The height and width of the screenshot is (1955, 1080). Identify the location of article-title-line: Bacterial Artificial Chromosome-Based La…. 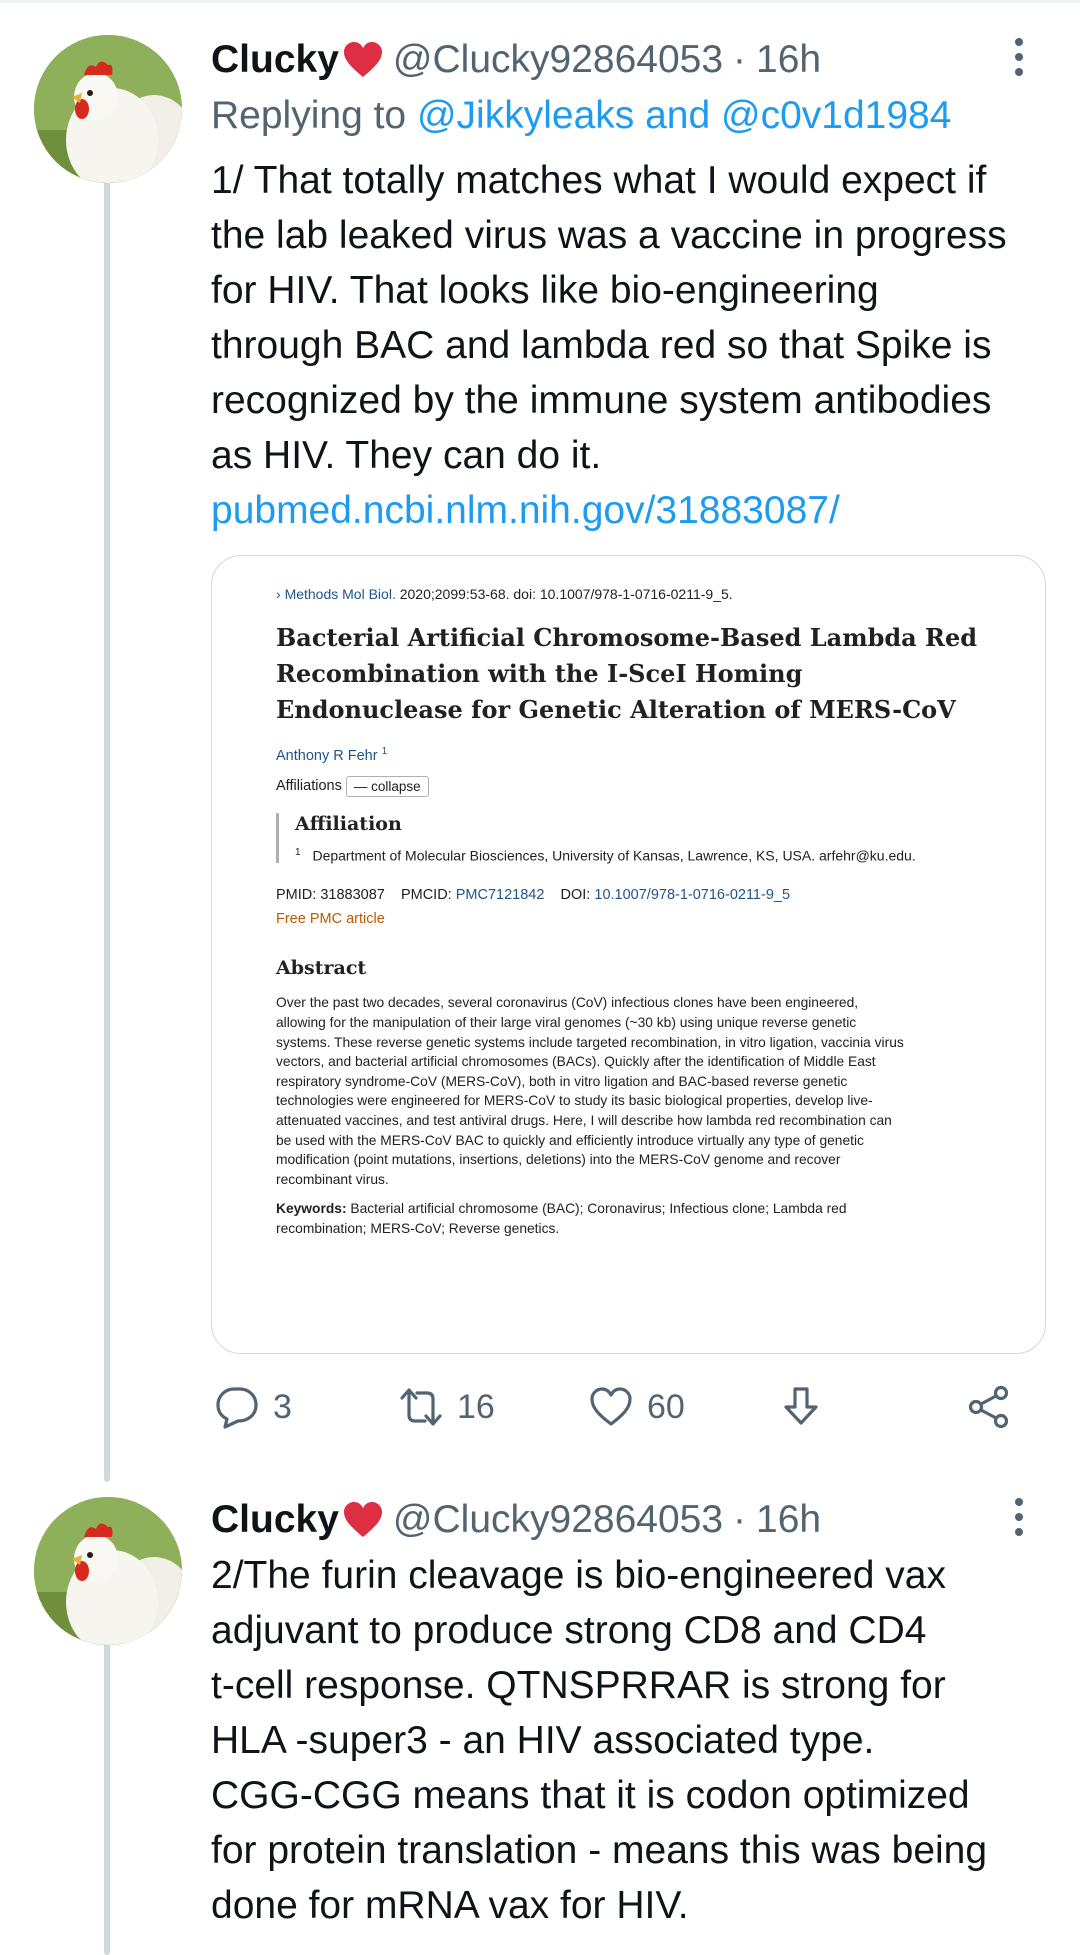
(627, 637).